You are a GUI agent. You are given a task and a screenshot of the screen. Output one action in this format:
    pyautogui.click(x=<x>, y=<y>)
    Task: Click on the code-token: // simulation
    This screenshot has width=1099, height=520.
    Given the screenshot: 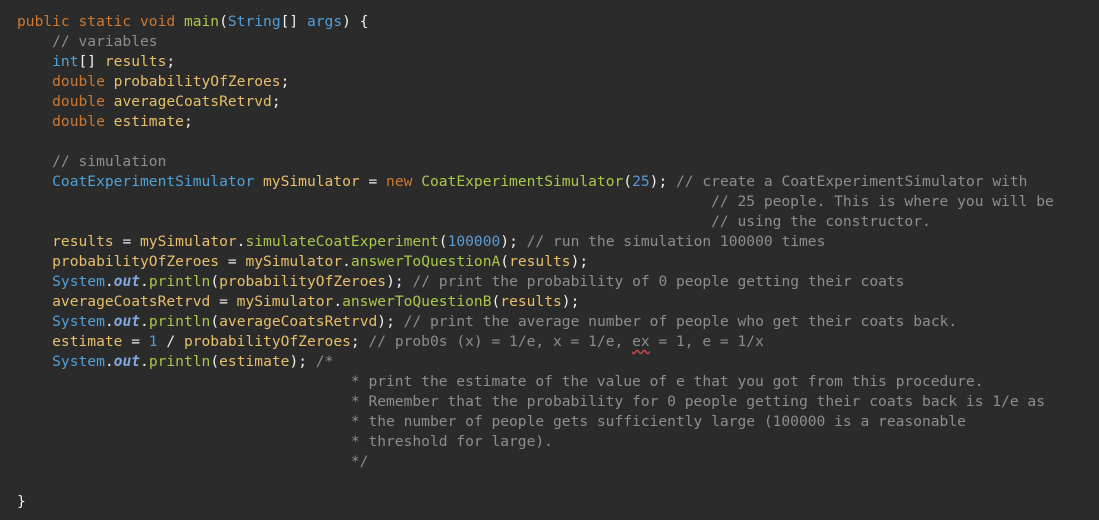 What is the action you would take?
    pyautogui.click(x=92, y=161)
    